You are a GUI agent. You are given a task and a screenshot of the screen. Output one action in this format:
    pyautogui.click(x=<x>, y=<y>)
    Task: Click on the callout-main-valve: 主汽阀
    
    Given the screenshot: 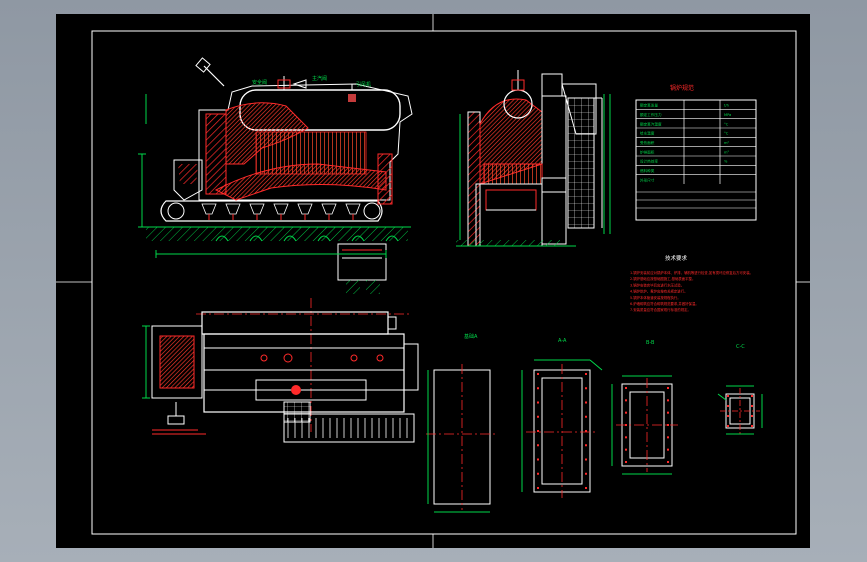 What is the action you would take?
    pyautogui.click(x=319, y=78)
    